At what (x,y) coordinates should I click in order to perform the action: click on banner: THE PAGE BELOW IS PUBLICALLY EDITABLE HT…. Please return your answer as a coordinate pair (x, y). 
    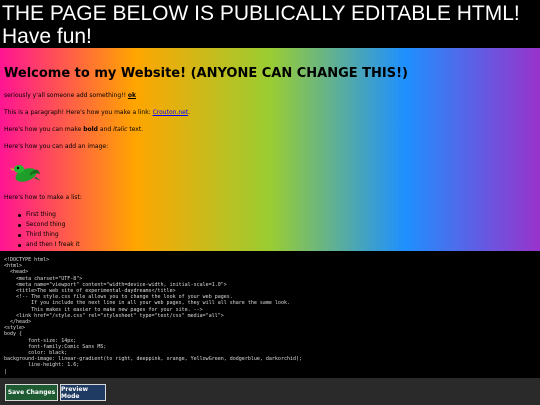
    Looking at the image, I should click on (270, 24).